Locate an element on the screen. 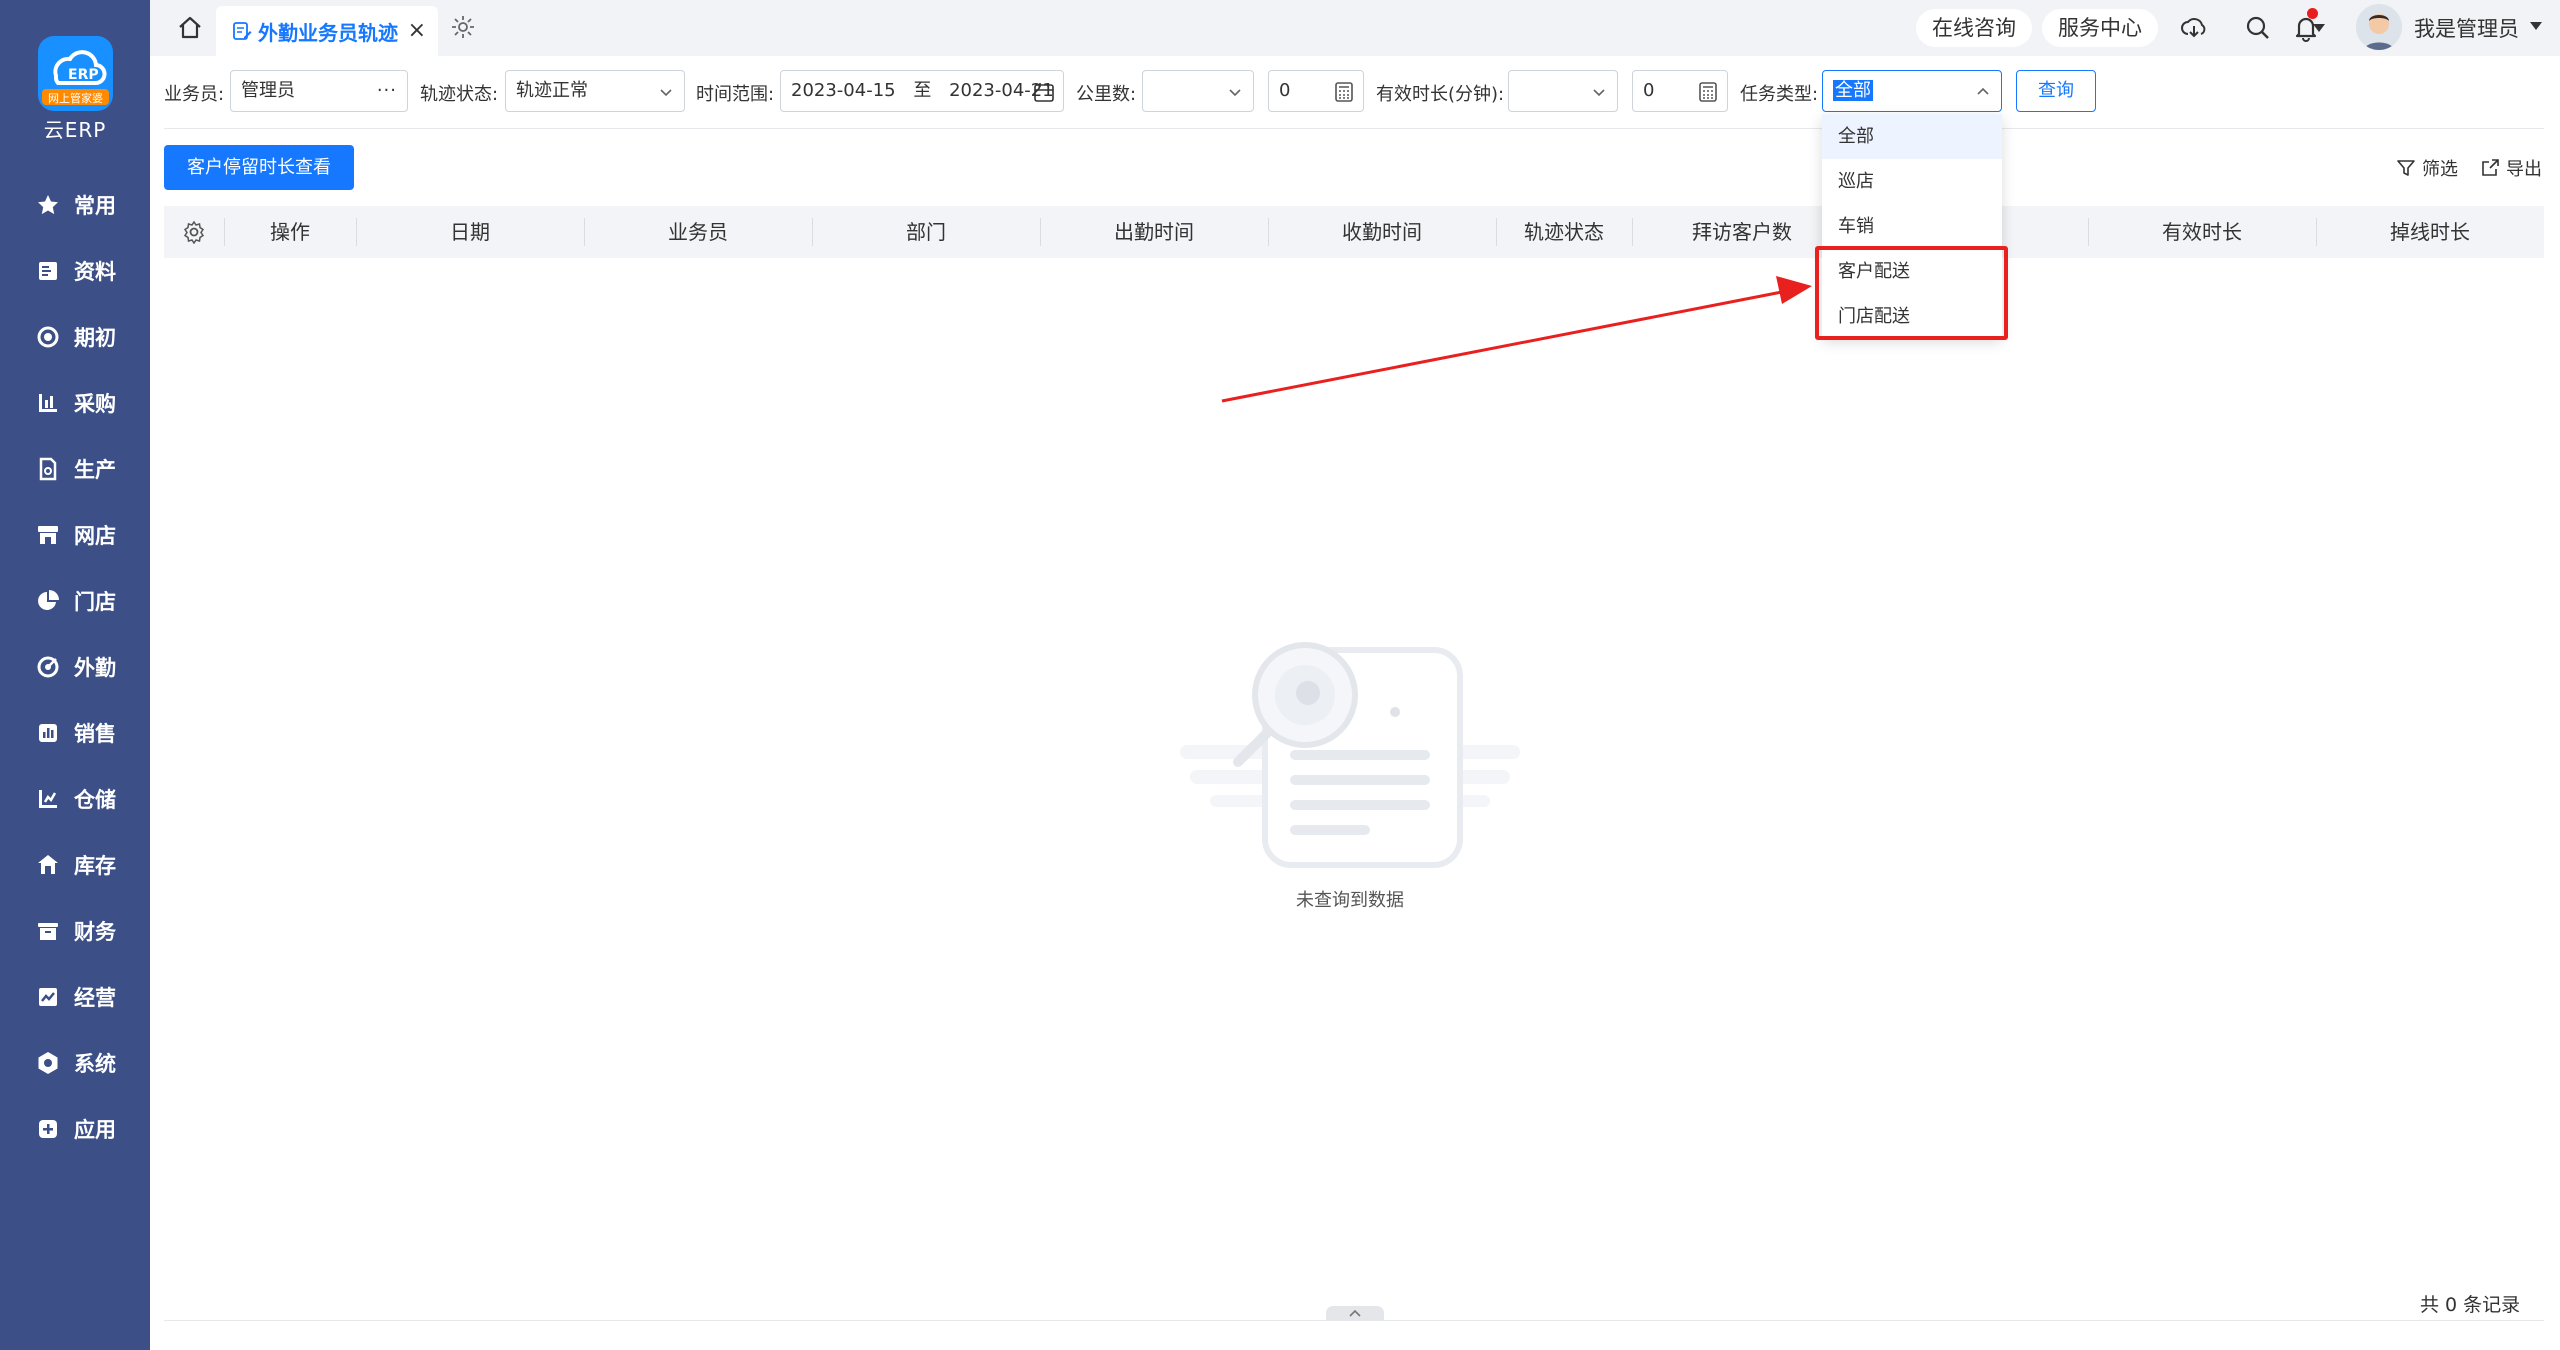  tab-label: 外勤业务员轨迹 is located at coordinates (328, 32).